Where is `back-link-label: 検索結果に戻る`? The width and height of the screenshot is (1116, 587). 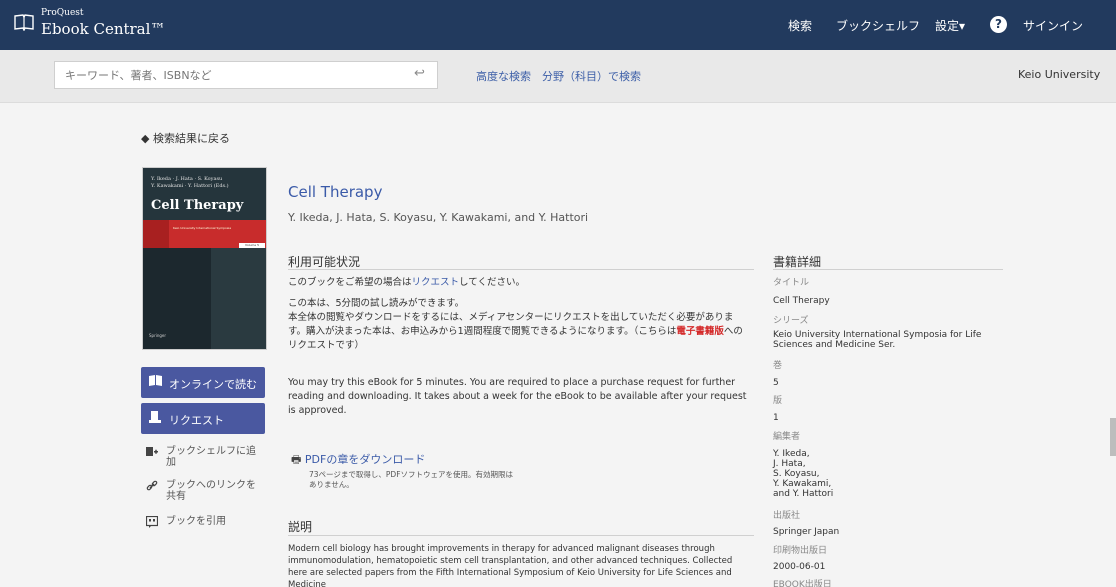
back-link-label: 検索結果に戻る is located at coordinates (191, 138).